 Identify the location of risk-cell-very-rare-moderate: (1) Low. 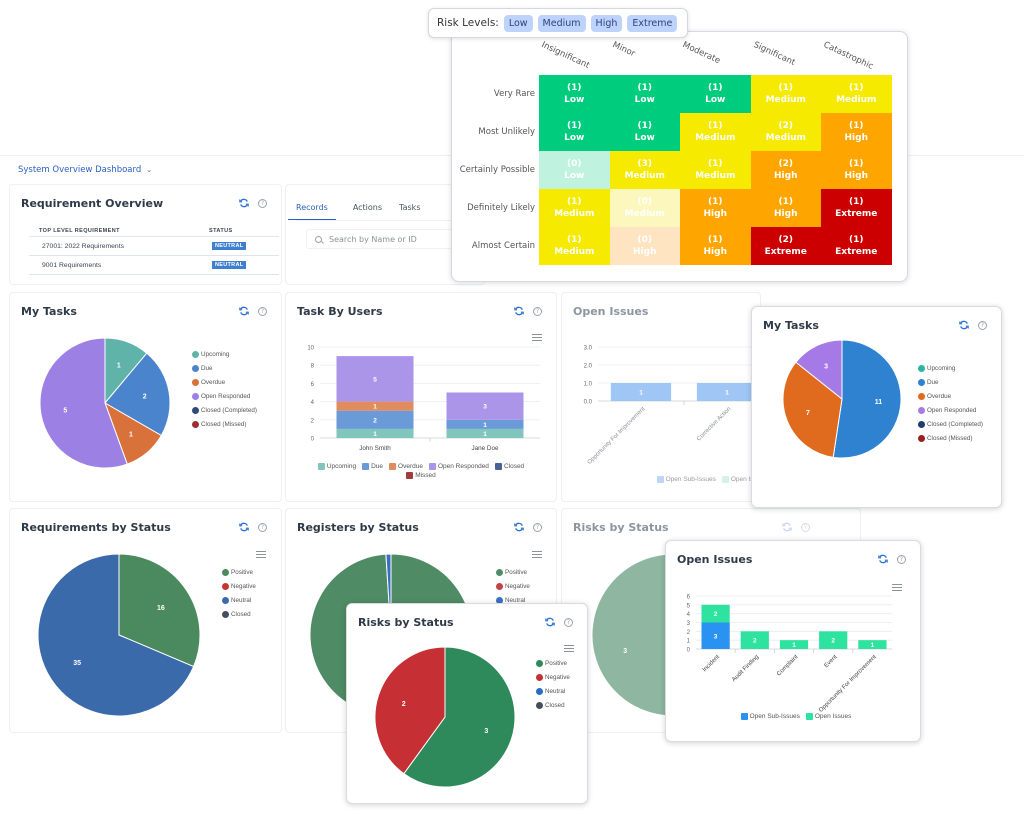
(715, 94).